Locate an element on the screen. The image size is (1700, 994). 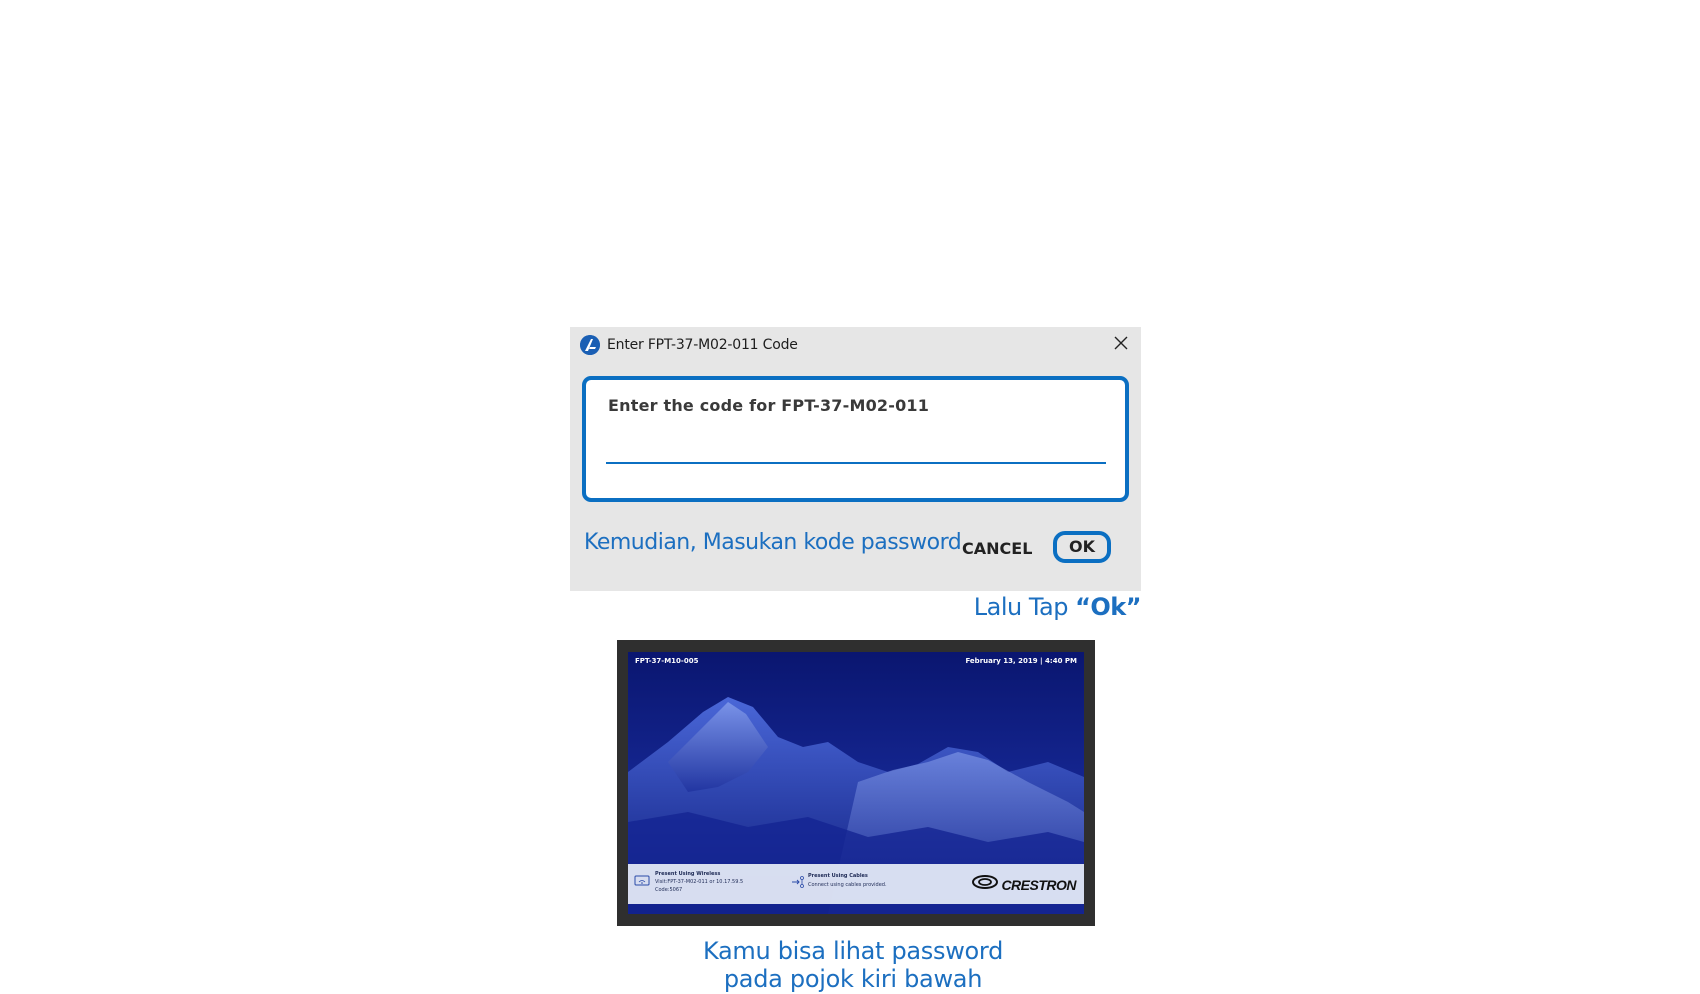
wireless-visit: Visit:FPT-37-M02-011 or 10.17.59.5 is located at coordinates (699, 882).